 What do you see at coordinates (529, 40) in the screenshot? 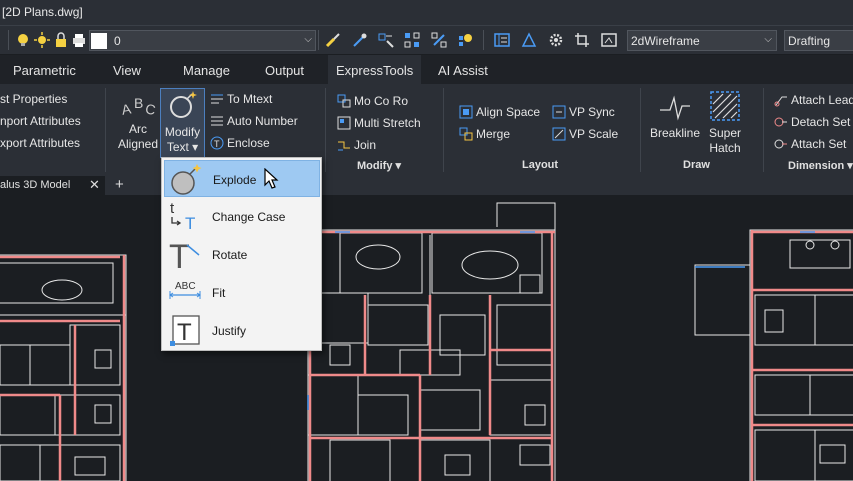
I see `layout-manager-icon` at bounding box center [529, 40].